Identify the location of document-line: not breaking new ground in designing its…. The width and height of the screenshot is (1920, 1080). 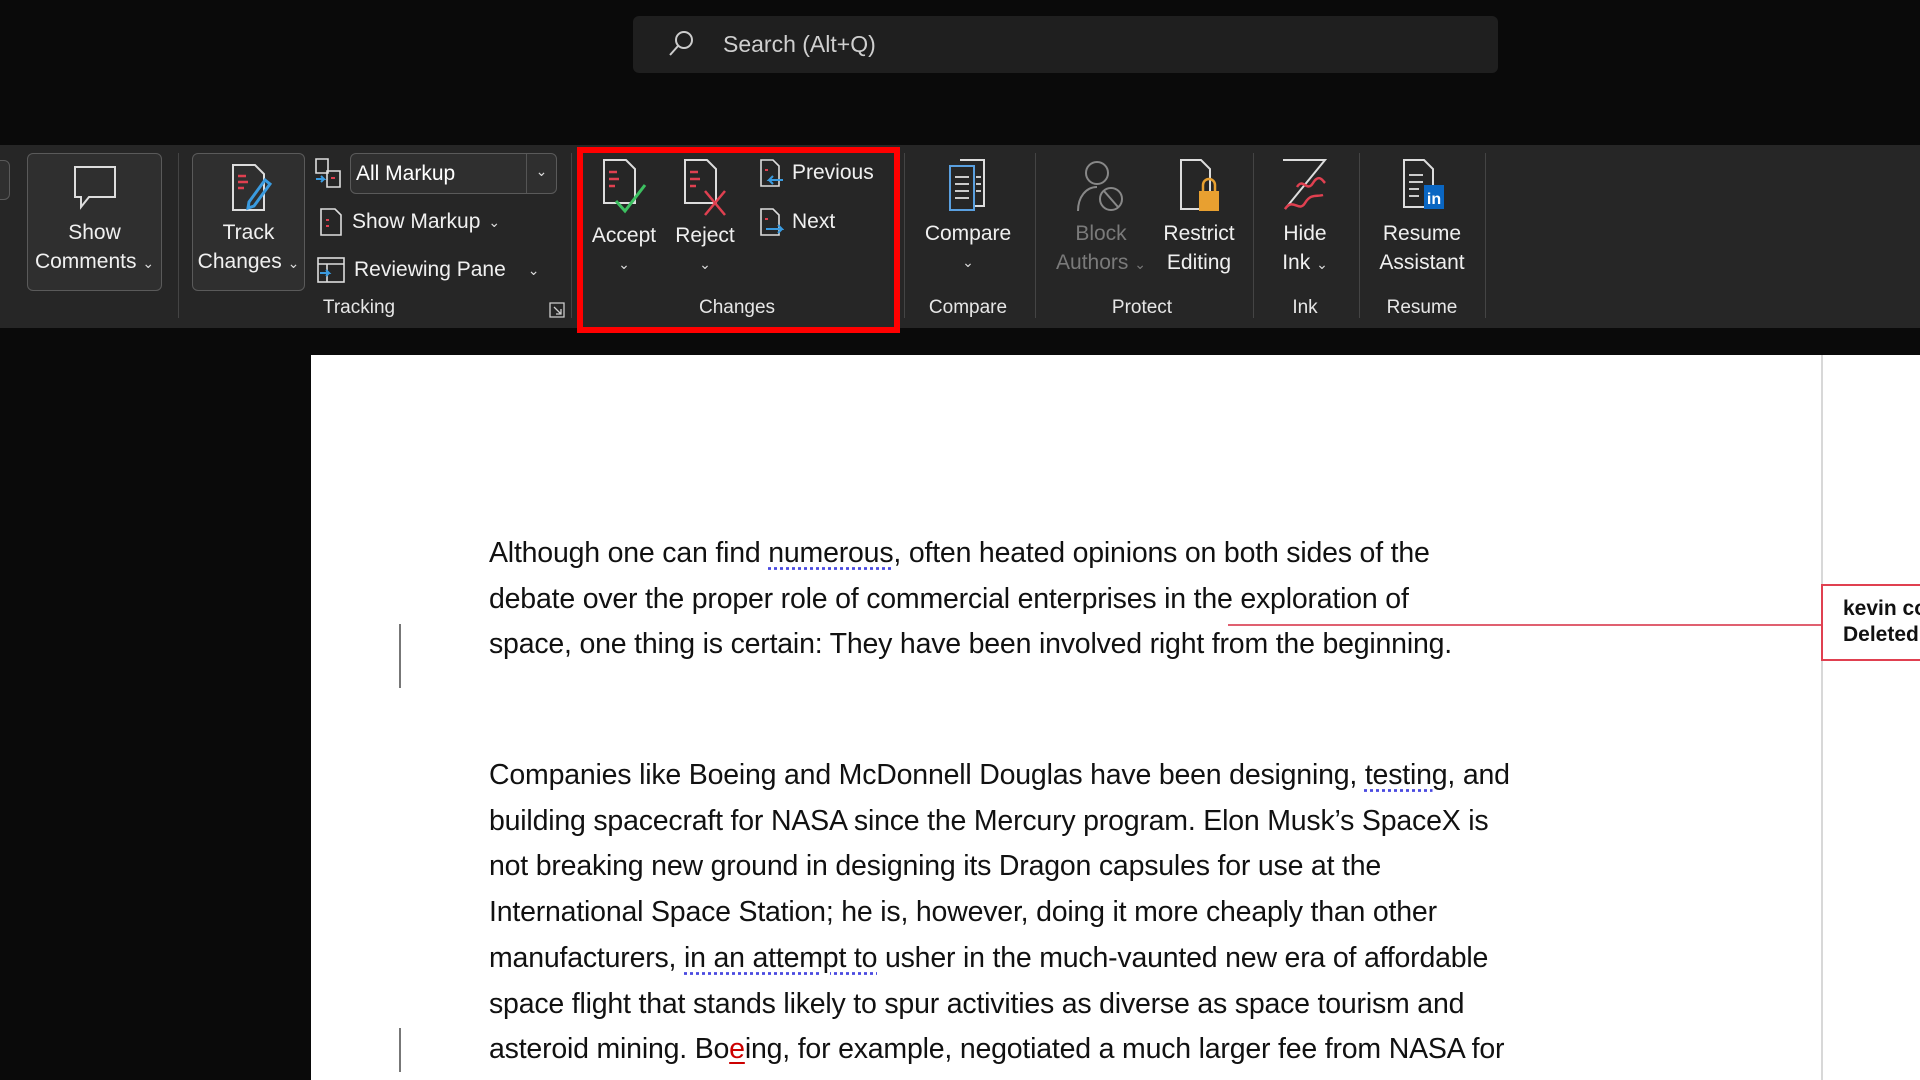
(935, 866).